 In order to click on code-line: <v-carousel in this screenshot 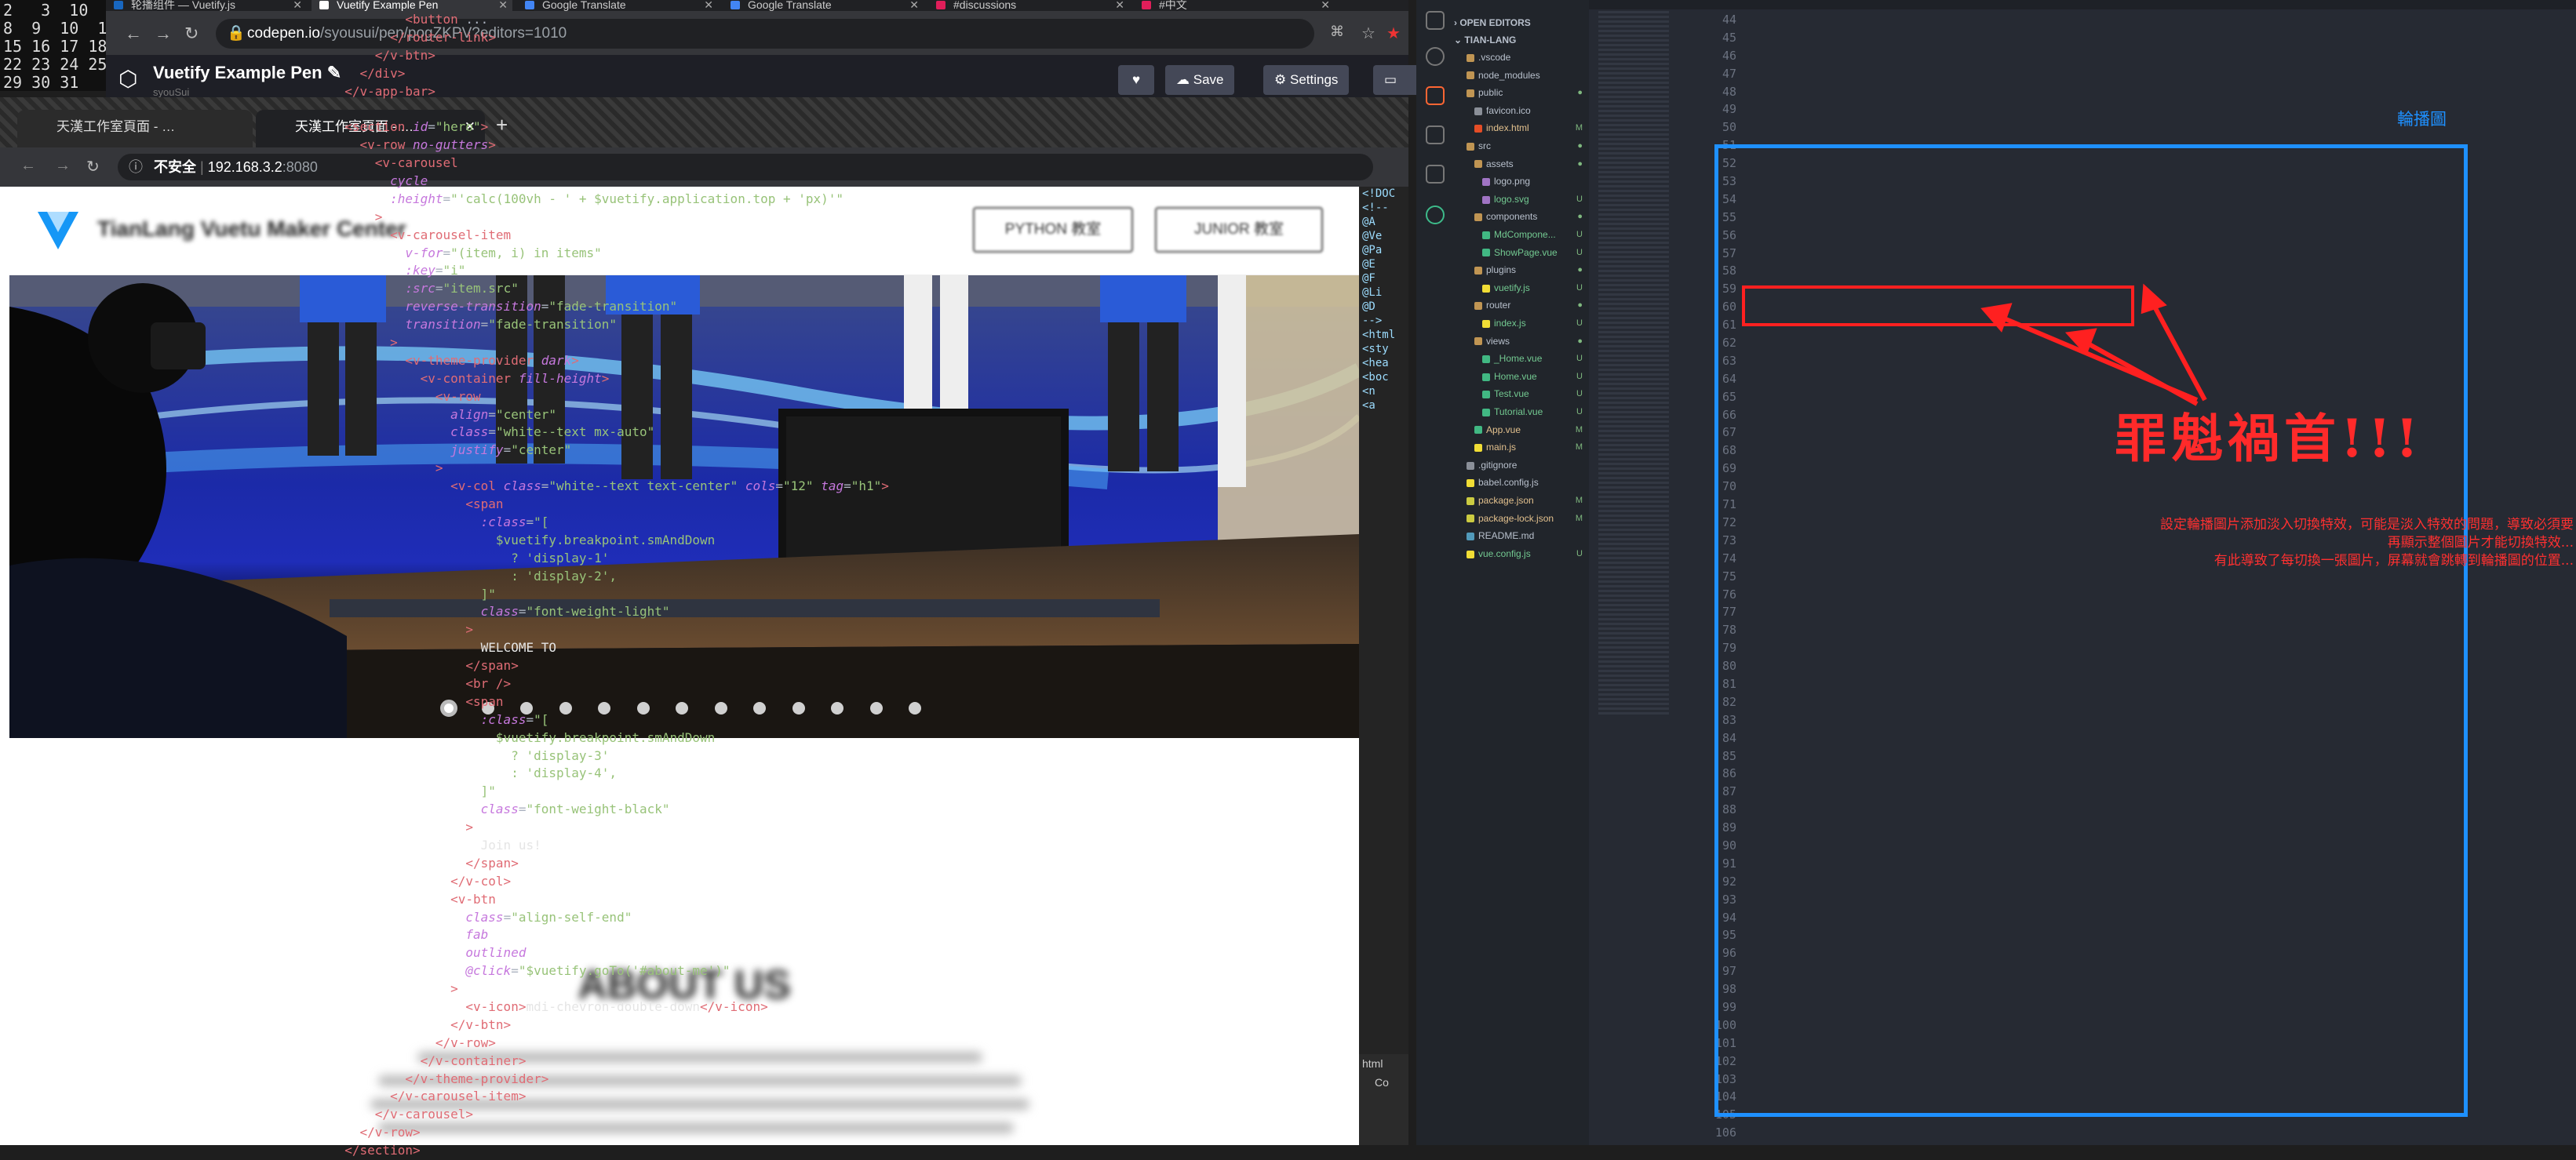, I will do `click(745, 164)`.